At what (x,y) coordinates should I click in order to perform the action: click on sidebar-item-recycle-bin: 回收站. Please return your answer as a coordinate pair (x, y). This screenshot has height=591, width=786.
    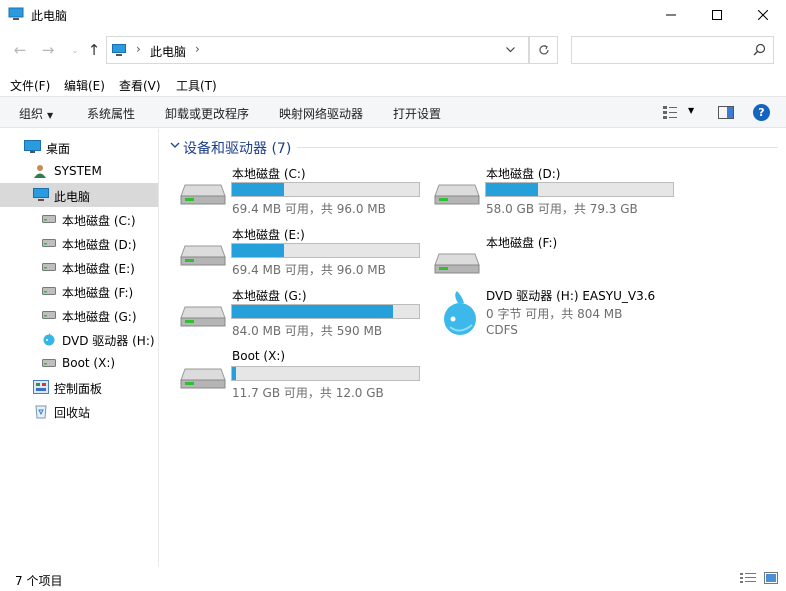
    Looking at the image, I should click on (79, 411).